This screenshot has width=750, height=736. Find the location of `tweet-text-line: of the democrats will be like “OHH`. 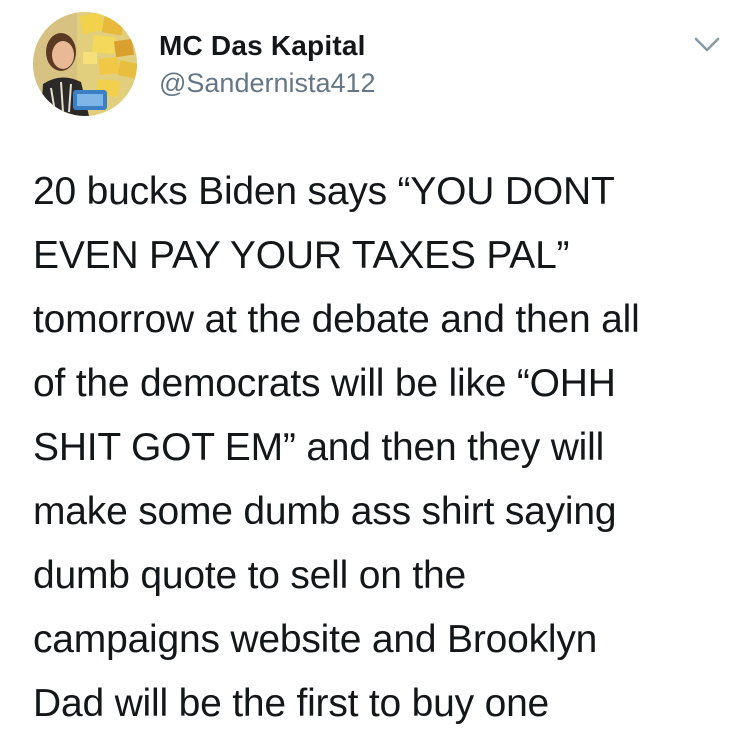

tweet-text-line: of the democrats will be like “OHH is located at coordinates (324, 383).